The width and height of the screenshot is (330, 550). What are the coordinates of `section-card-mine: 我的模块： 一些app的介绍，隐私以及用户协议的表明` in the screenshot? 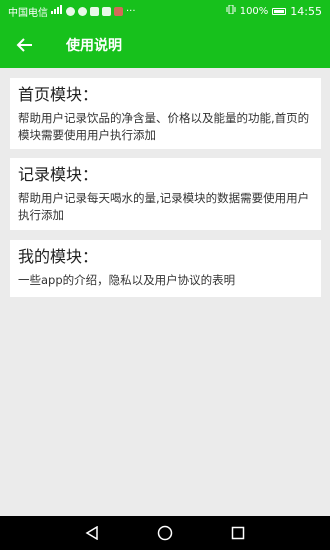 It's located at (165, 268).